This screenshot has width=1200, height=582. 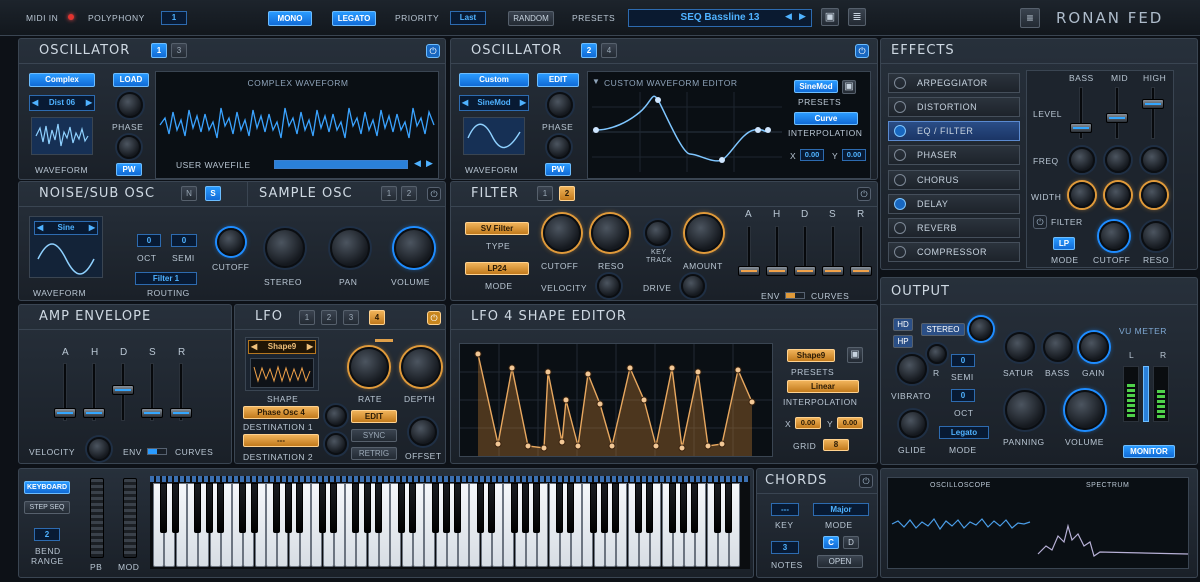 What do you see at coordinates (62, 80) in the screenshot?
I see `osc1-type-select: Complex` at bounding box center [62, 80].